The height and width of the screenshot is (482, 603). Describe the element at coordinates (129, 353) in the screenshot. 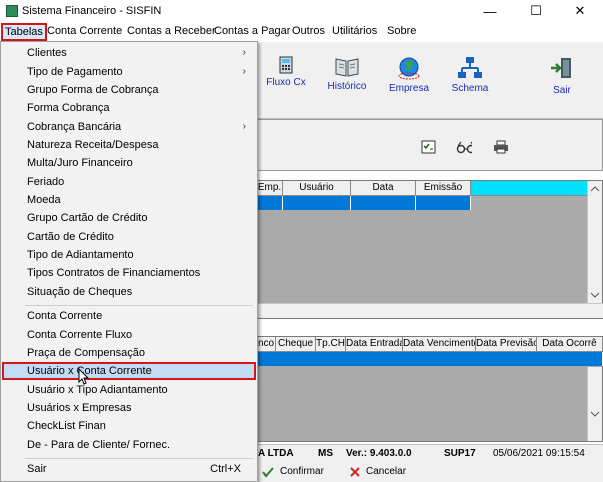

I see `menu-item-praca-compensacao: Praça de Compensação` at that location.